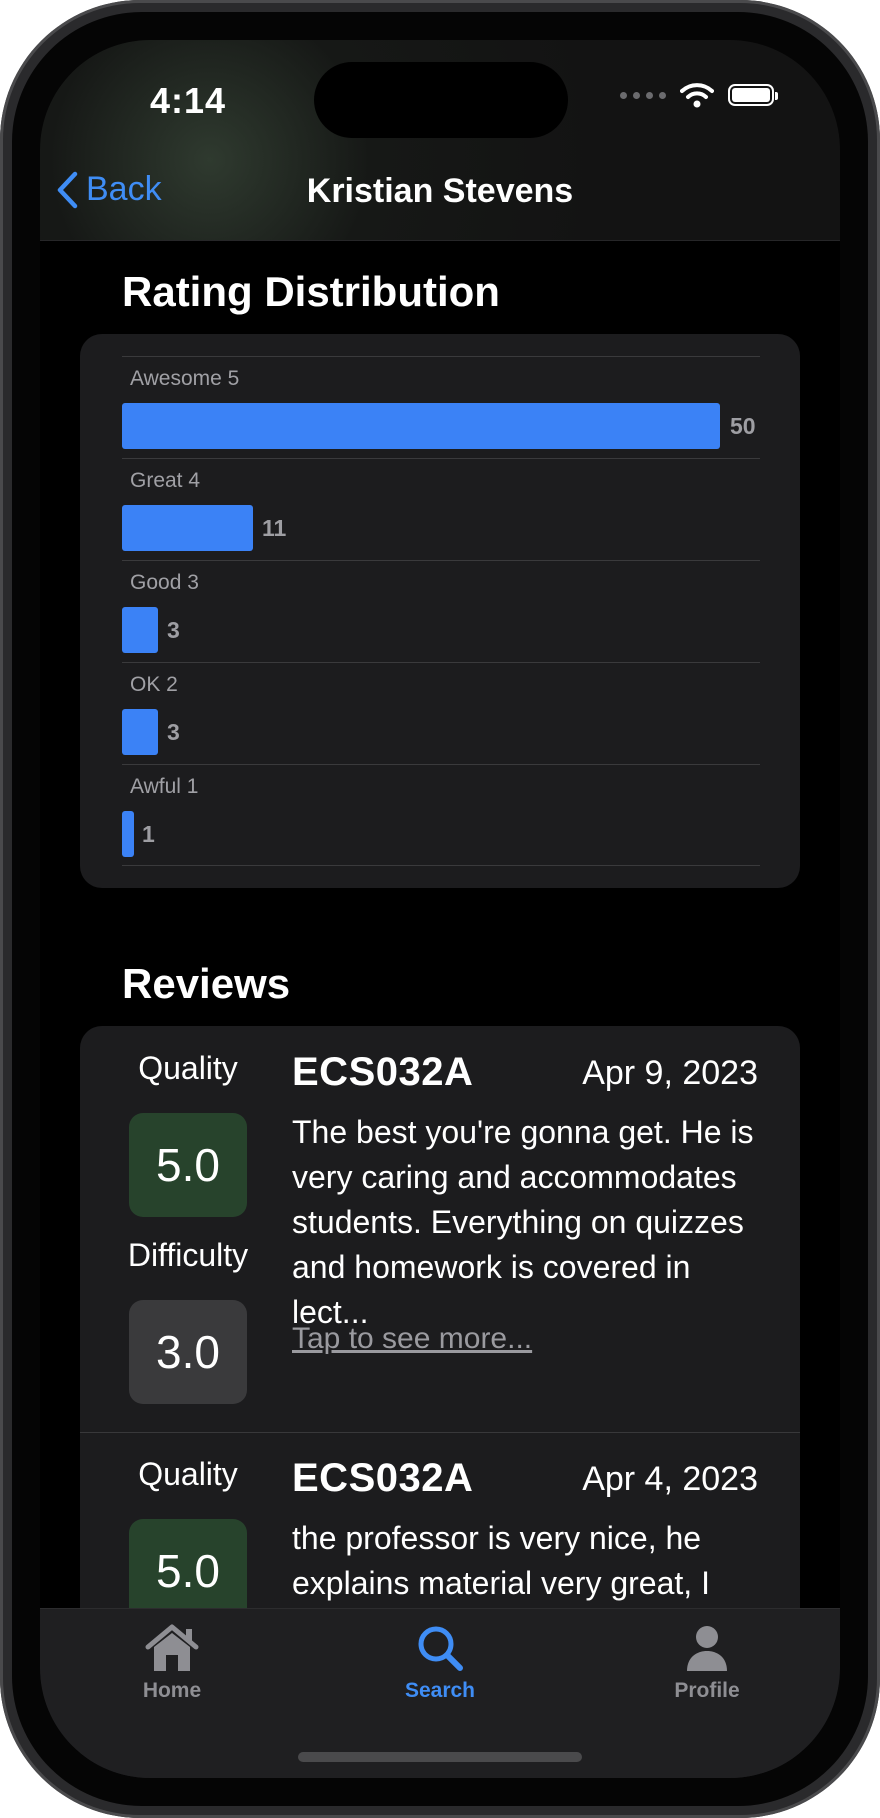  What do you see at coordinates (206, 983) in the screenshot?
I see `reviews-heading: Reviews` at bounding box center [206, 983].